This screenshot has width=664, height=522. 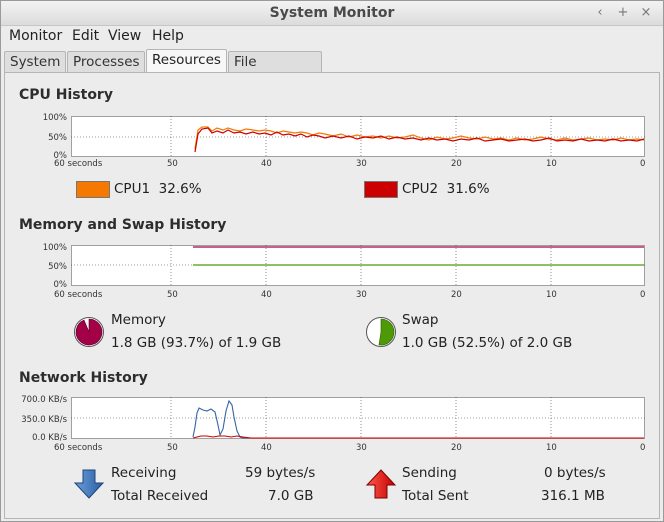 I want to click on menu-view: View, so click(x=124, y=36).